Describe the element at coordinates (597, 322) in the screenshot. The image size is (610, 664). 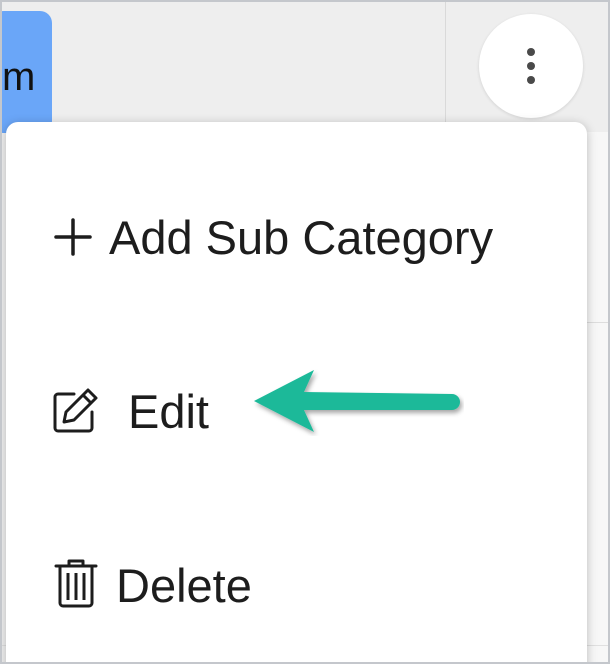
I see `background-divider` at that location.